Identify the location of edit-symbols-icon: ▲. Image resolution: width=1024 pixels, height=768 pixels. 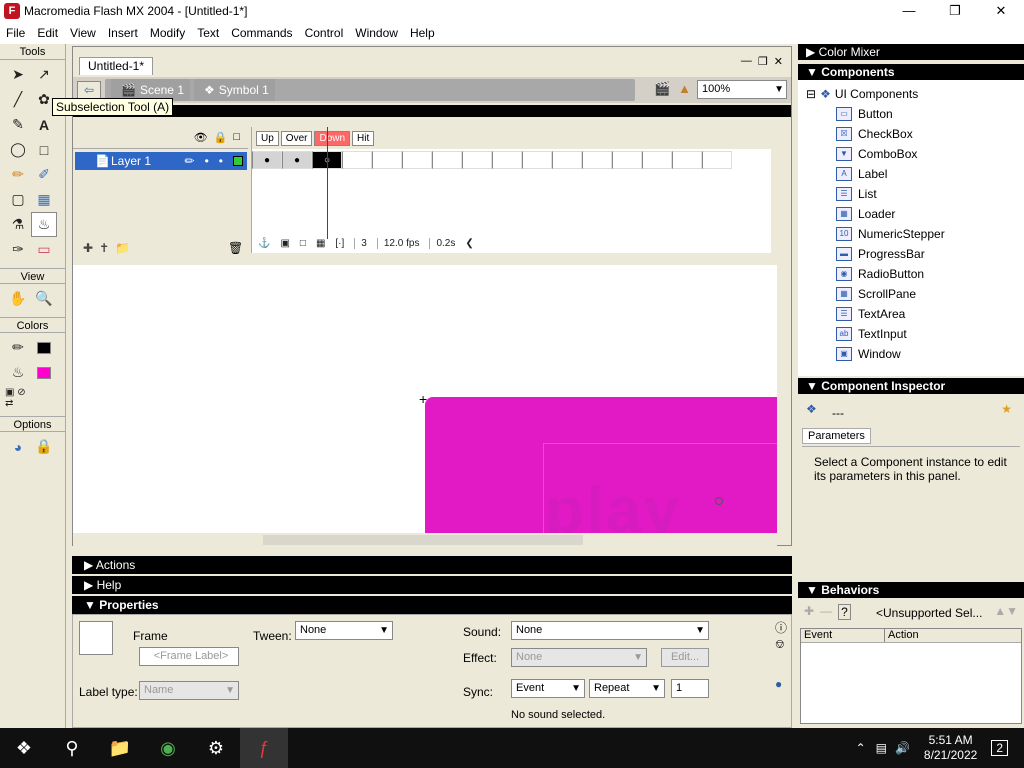
(684, 89).